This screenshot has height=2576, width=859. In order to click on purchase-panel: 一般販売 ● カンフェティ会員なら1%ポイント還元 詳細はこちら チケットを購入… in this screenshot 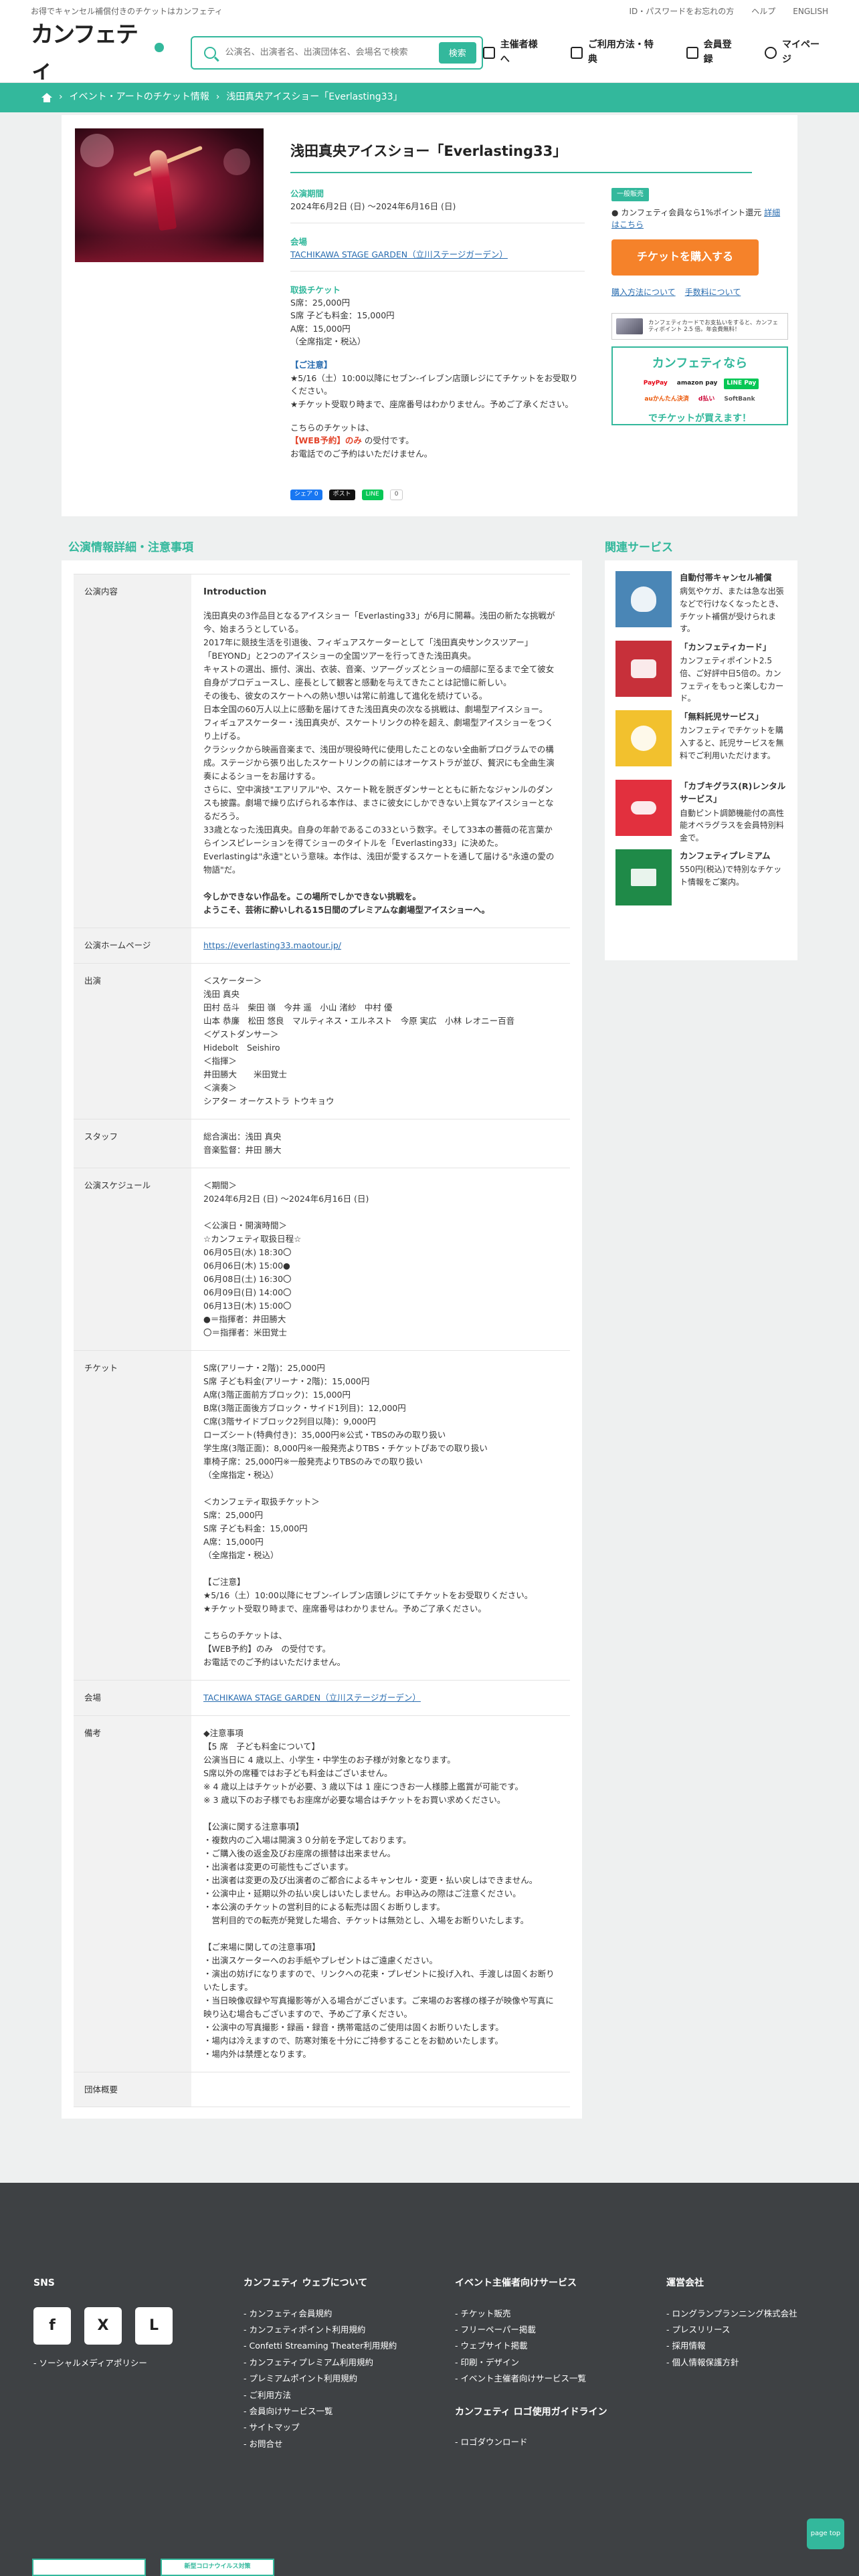, I will do `click(699, 306)`.